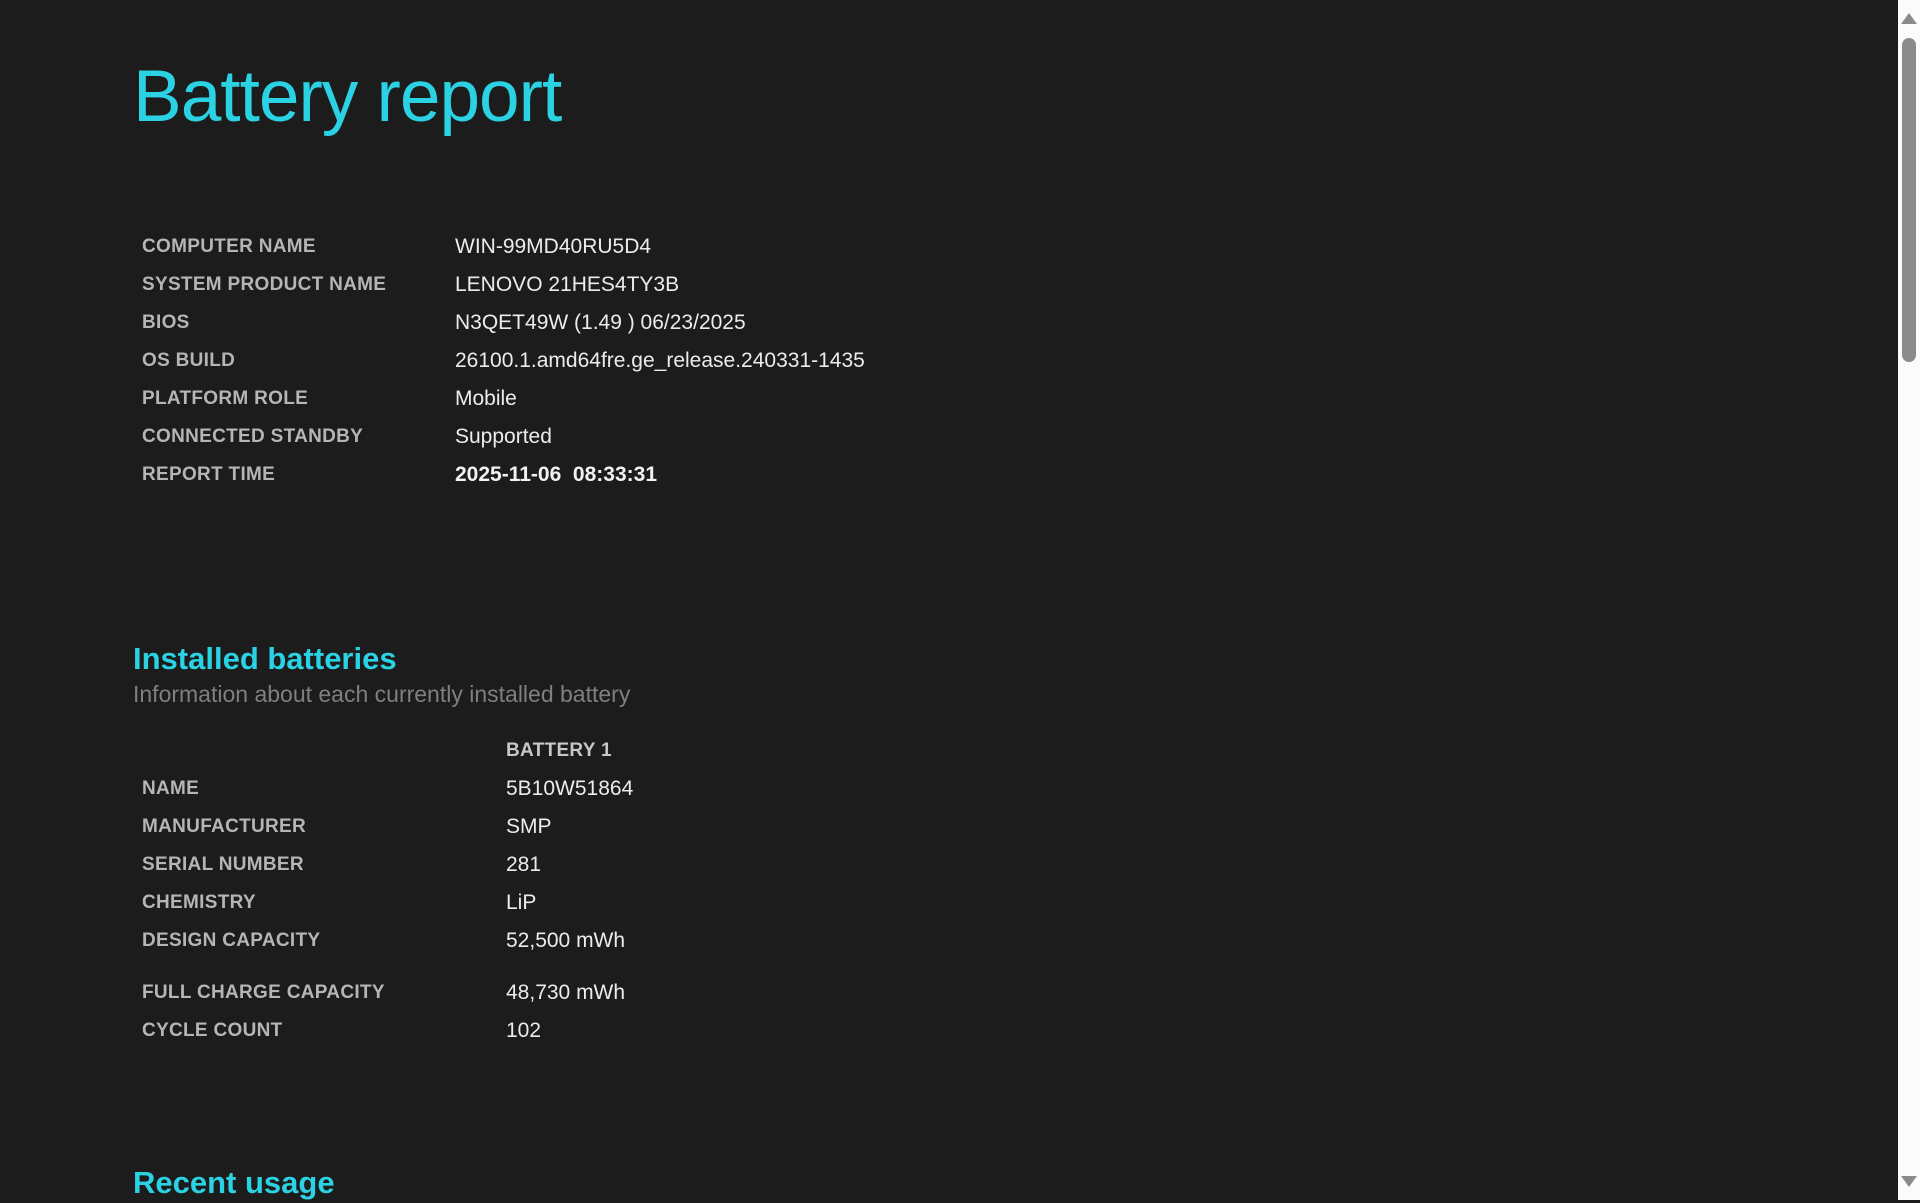  I want to click on table-row: MANUFACTURER SMP, so click(933, 827).